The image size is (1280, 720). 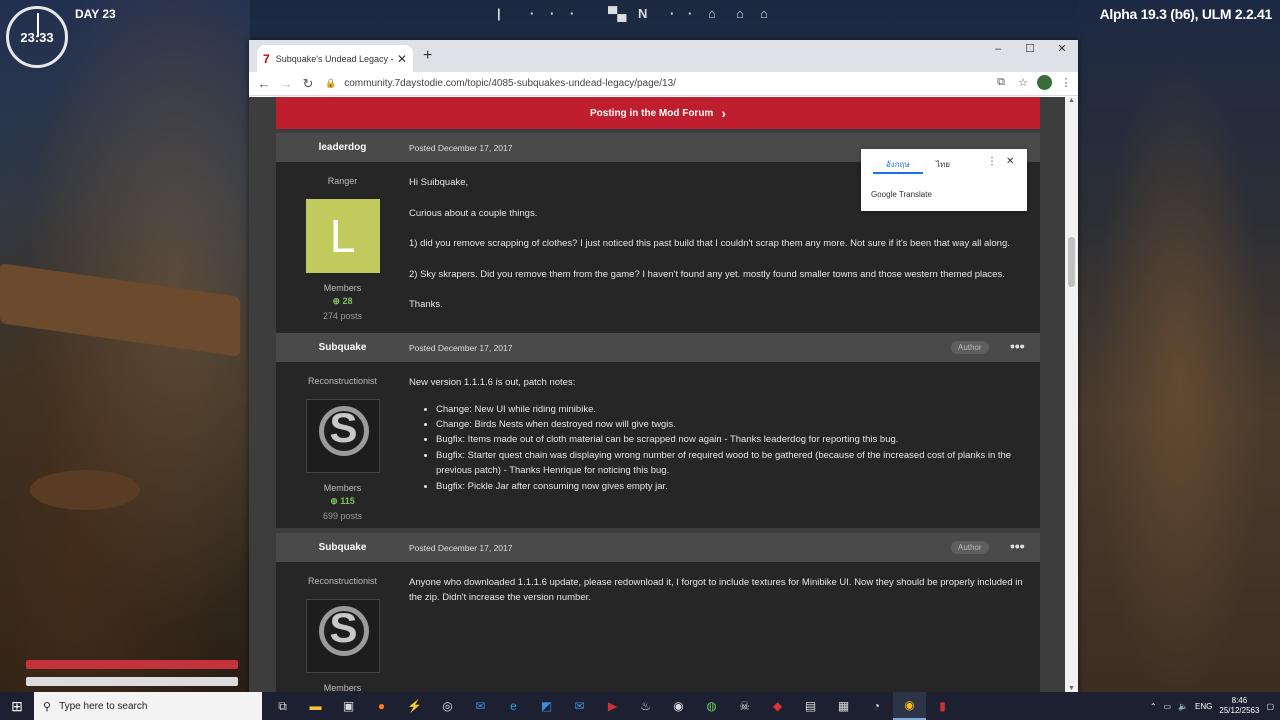 What do you see at coordinates (95, 14) in the screenshot?
I see `day-counter: DAY 23` at bounding box center [95, 14].